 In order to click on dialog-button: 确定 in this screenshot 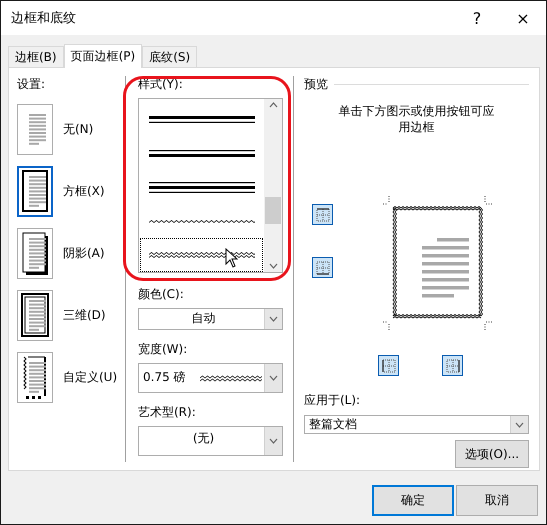, I will do `click(413, 500)`.